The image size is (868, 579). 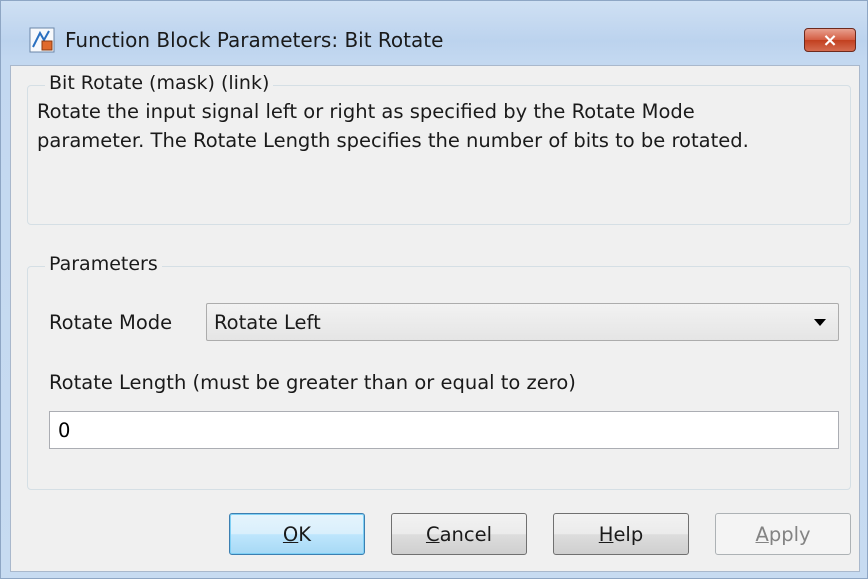 I want to click on close-icon: ×, so click(x=830, y=40).